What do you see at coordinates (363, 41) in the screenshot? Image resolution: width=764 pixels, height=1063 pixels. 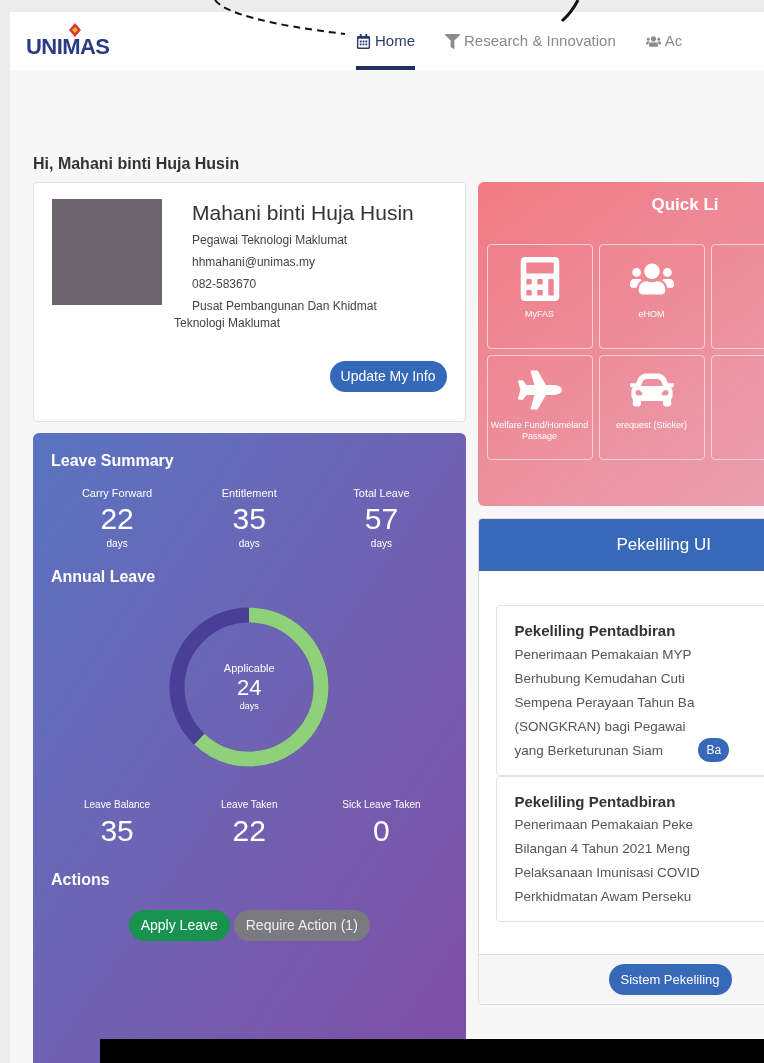 I see `calendar-icon` at bounding box center [363, 41].